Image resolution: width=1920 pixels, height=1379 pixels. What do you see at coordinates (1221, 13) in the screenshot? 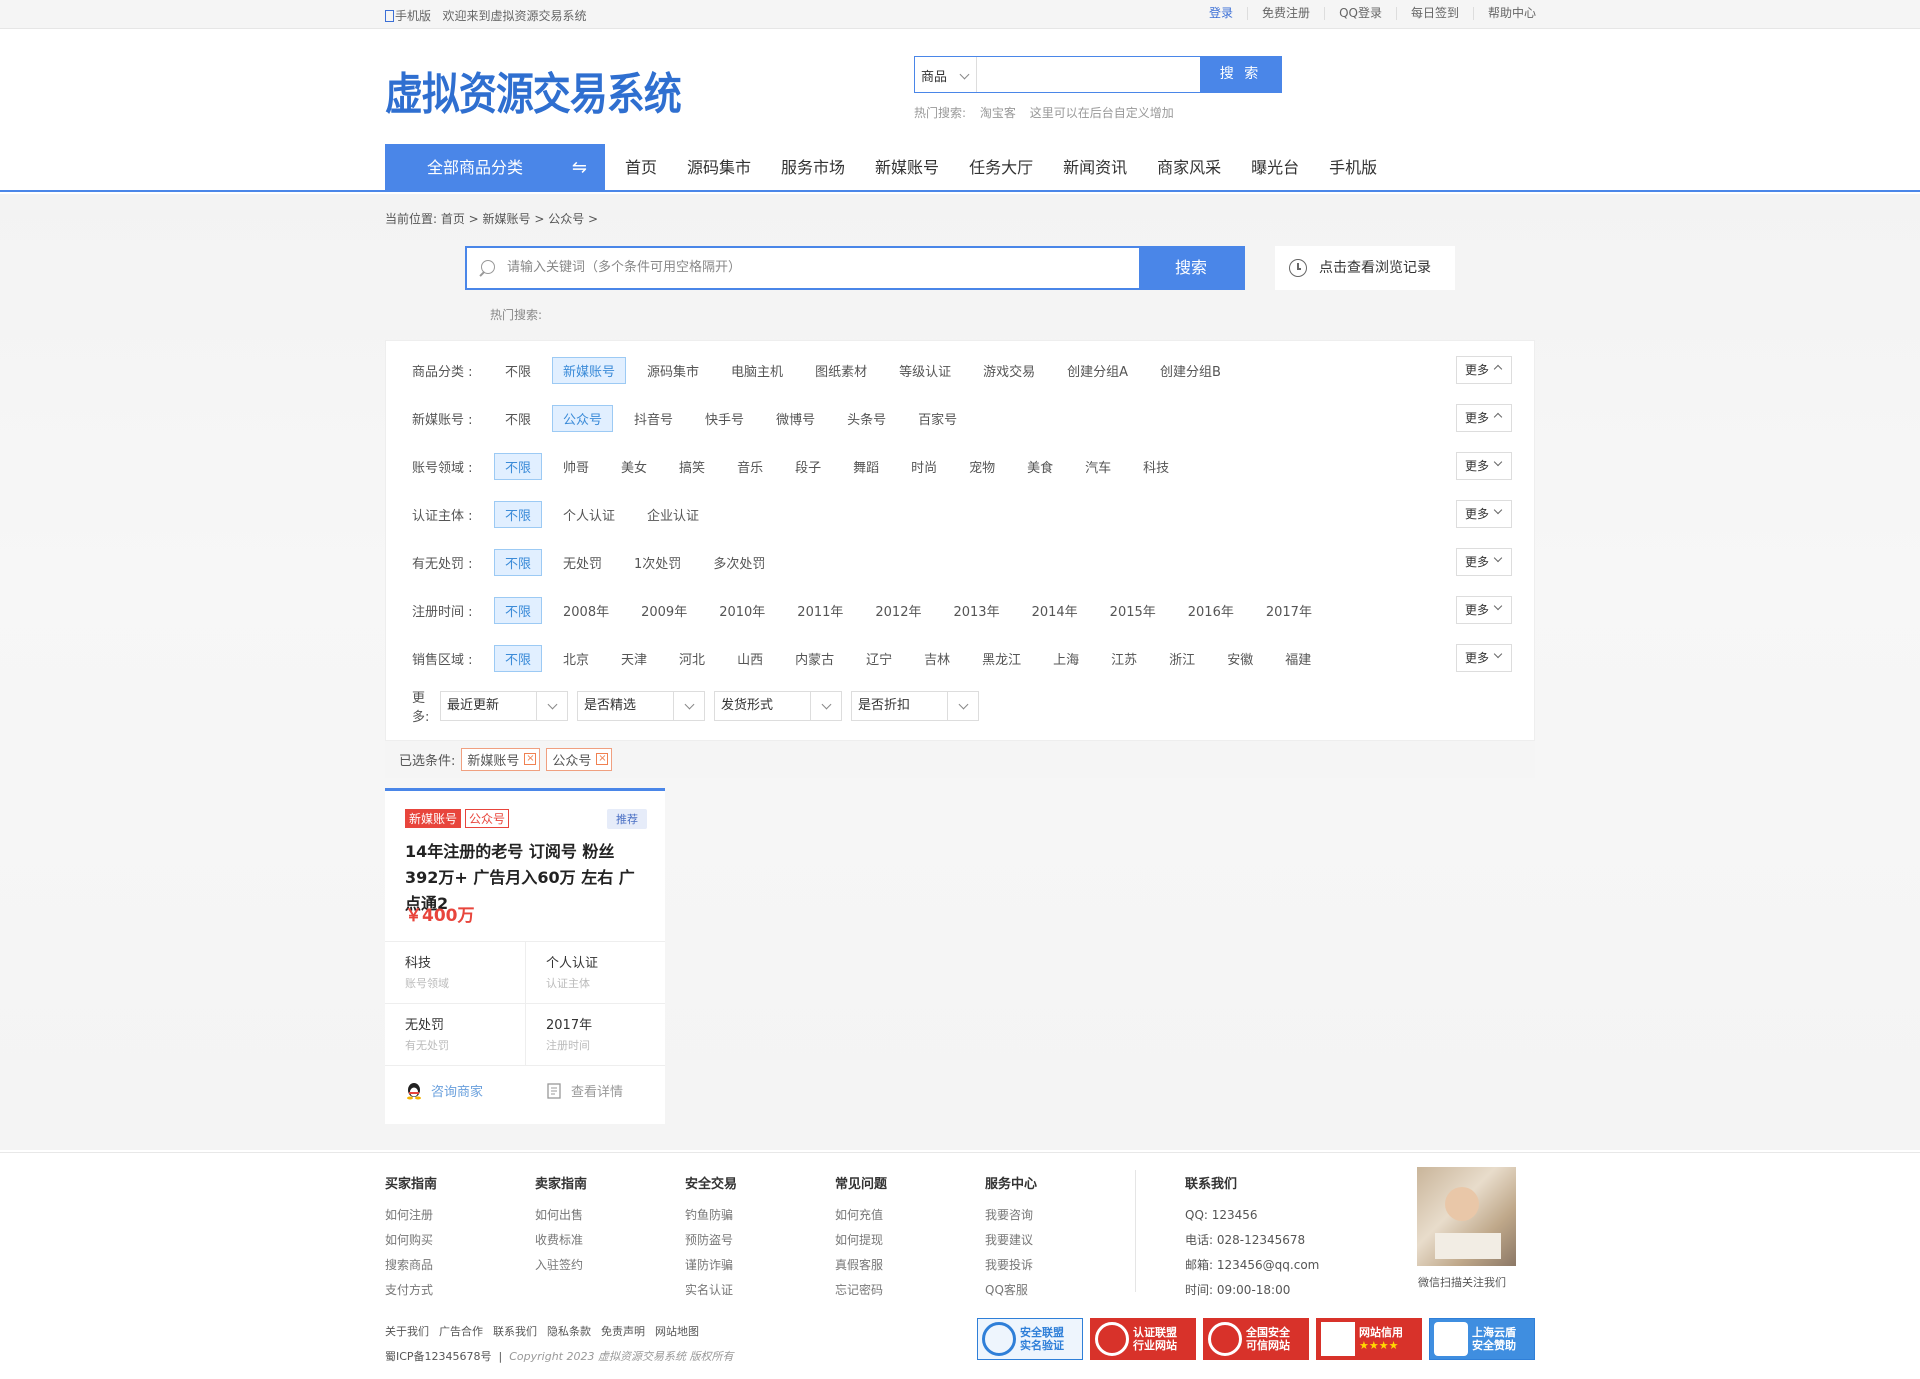
I see `login-link: 登录` at bounding box center [1221, 13].